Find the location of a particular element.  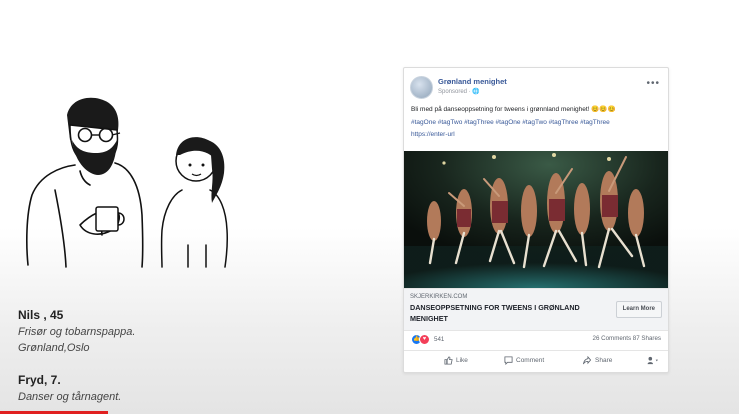

share-button: Share is located at coordinates (597, 360).